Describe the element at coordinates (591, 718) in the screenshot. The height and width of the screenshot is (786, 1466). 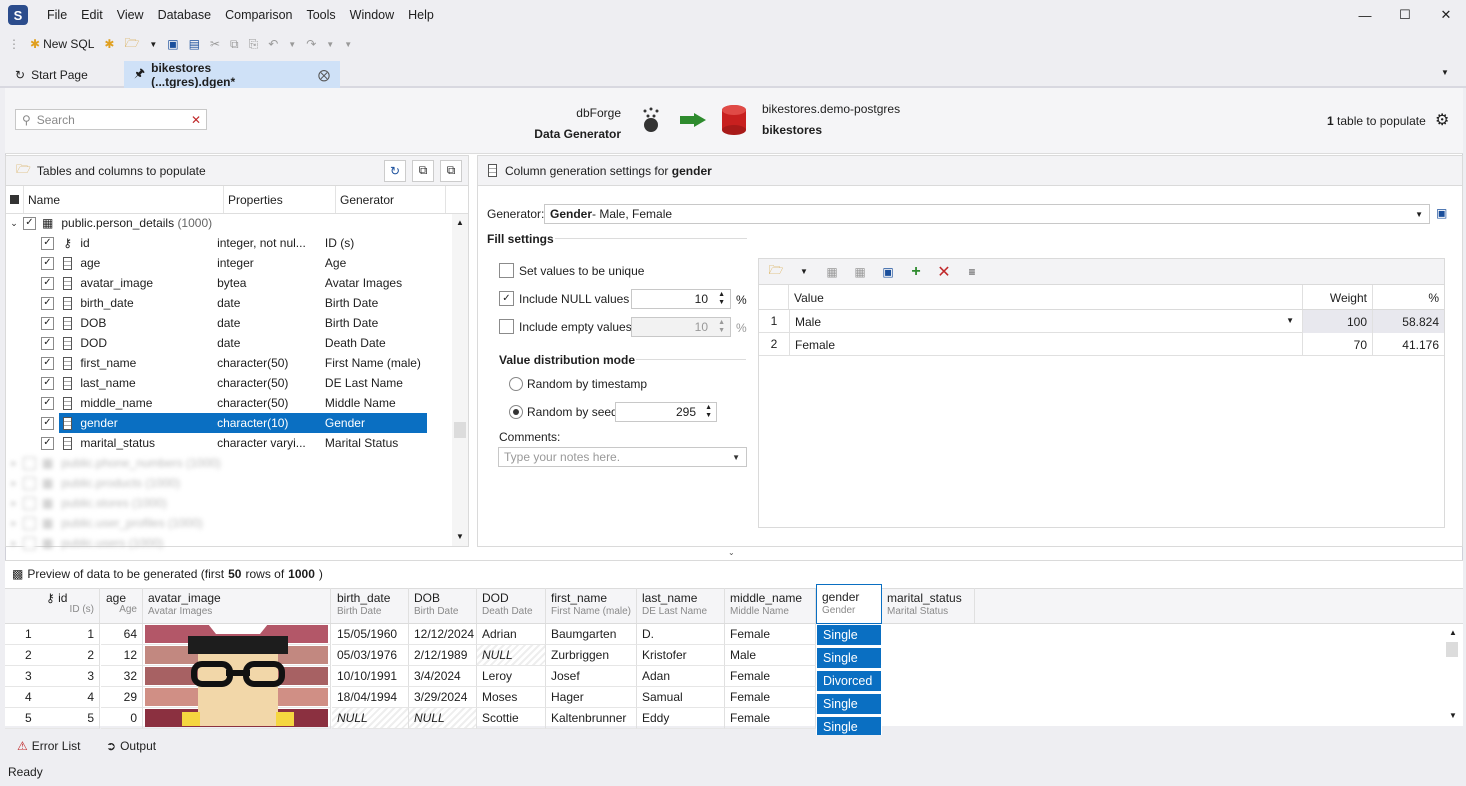
I see `preview-cell: Kaltenbrunner` at that location.